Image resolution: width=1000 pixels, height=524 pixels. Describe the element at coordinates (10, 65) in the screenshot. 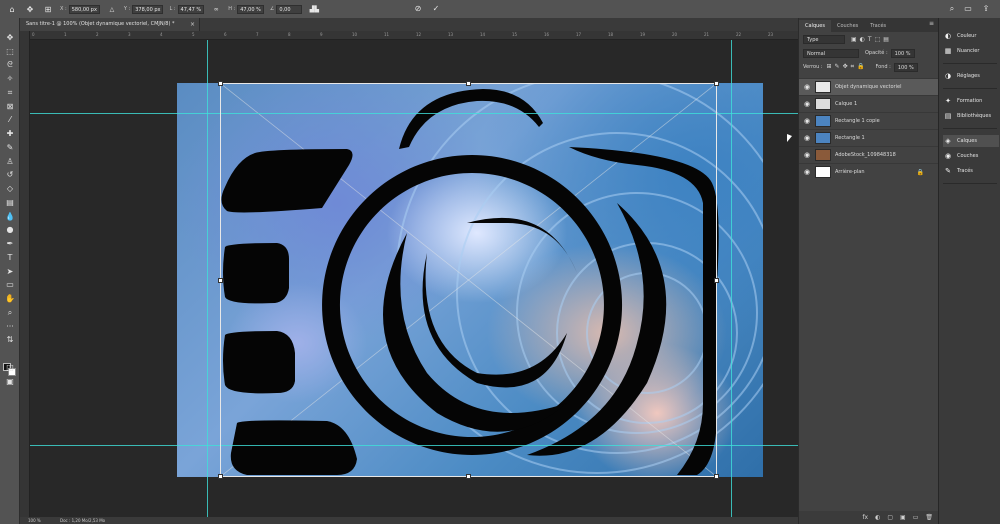

I see `lasso-tool-icon: ᘓ` at that location.